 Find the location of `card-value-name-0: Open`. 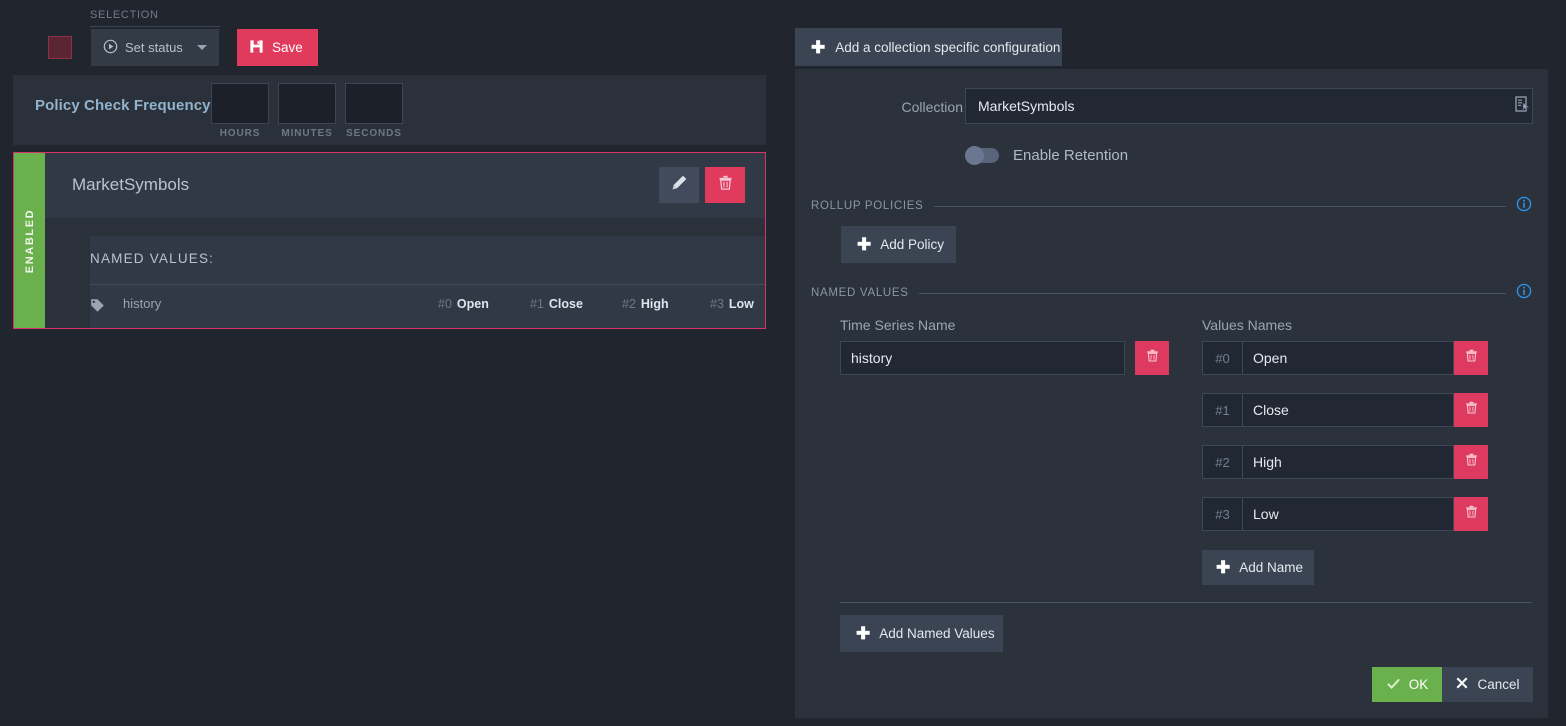

card-value-name-0: Open is located at coordinates (472, 304).